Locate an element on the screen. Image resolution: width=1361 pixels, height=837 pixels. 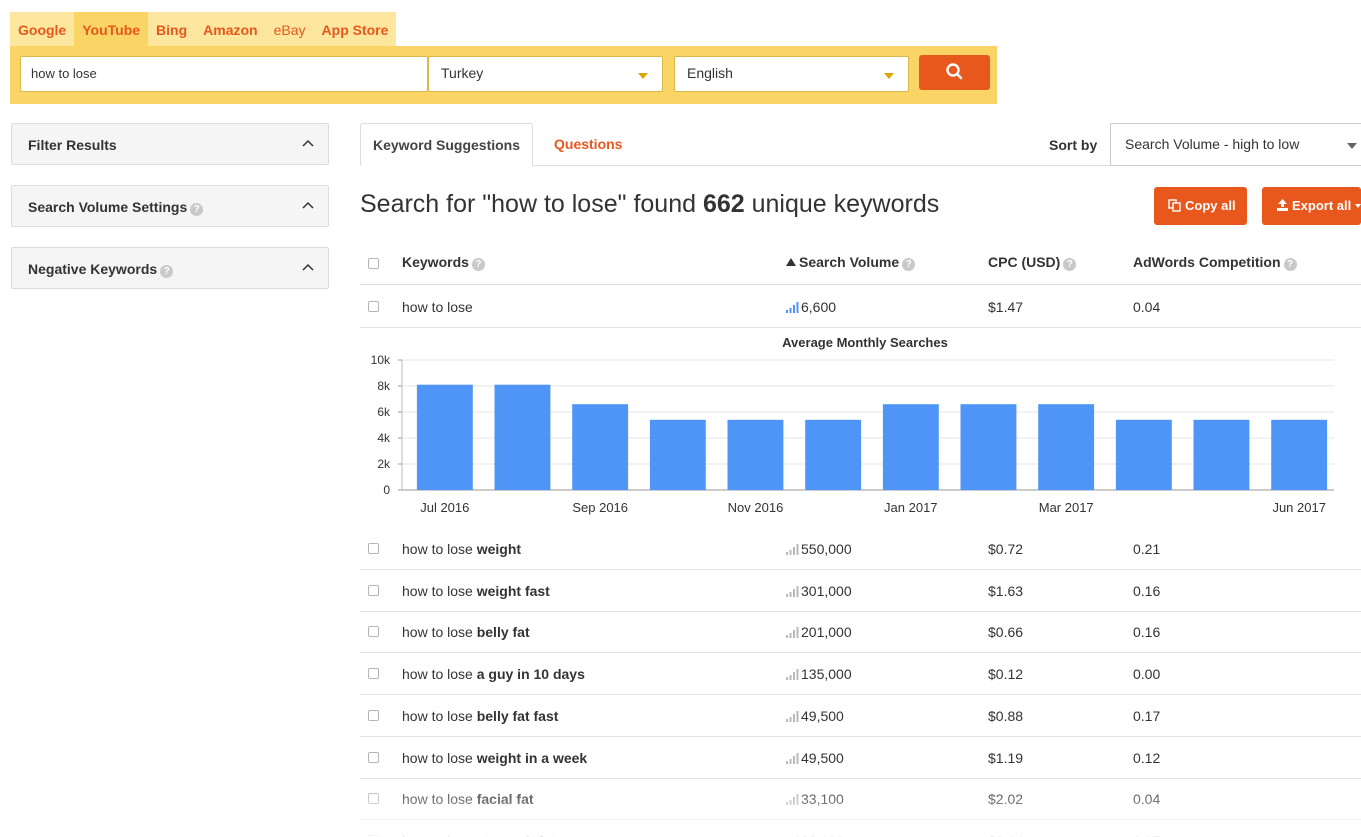
y-tick-label: 10k is located at coordinates (381, 360).